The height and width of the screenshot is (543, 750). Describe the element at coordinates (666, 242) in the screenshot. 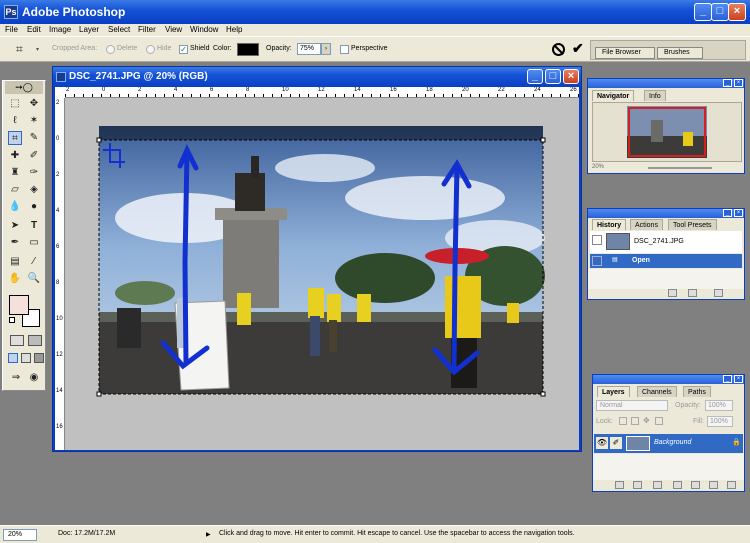

I see `history-snapshot-row: DSC_2741.JPG` at that location.